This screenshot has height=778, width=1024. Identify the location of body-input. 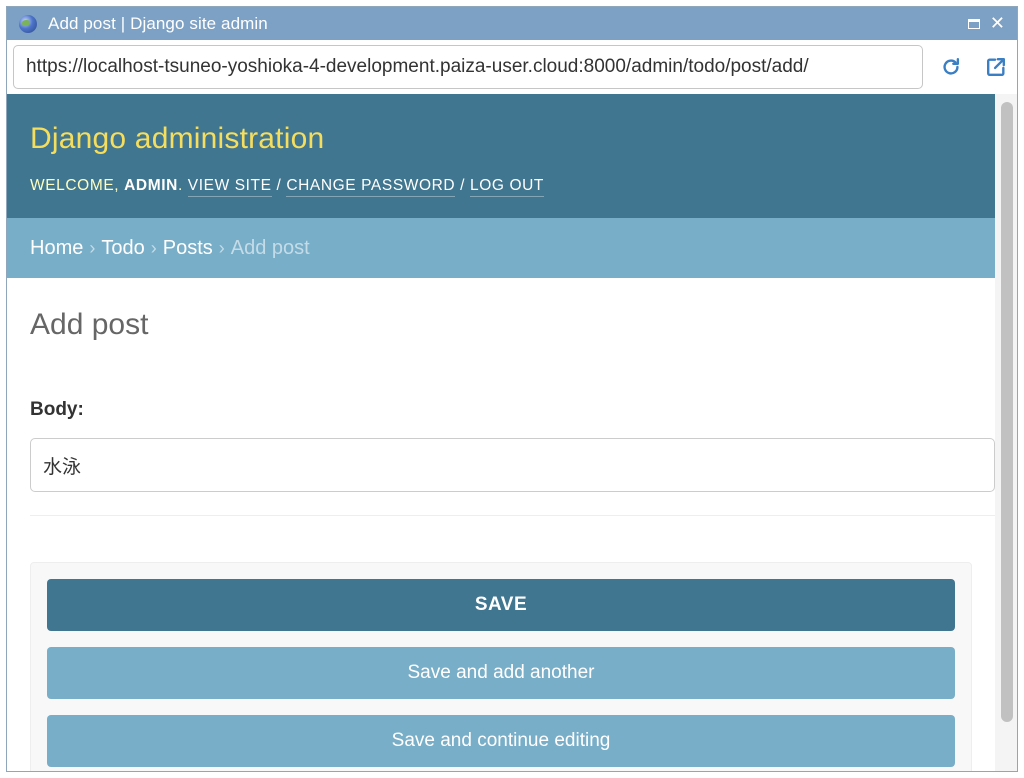
(512, 465).